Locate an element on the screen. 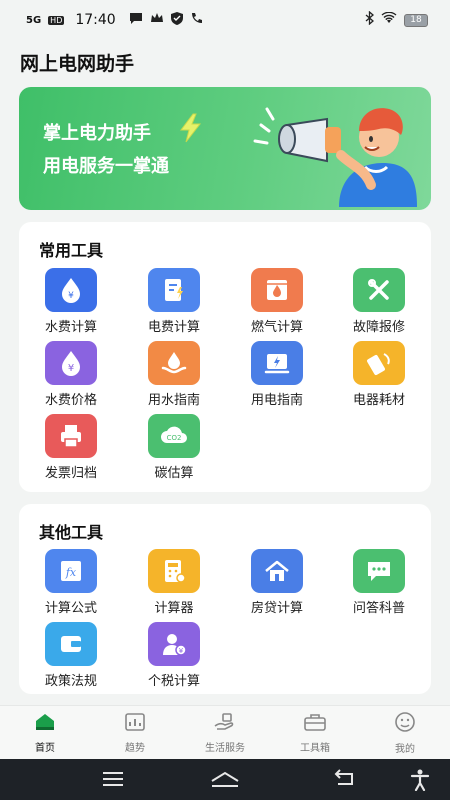 This screenshot has height=800, width=450. back-icon is located at coordinates (344, 781).